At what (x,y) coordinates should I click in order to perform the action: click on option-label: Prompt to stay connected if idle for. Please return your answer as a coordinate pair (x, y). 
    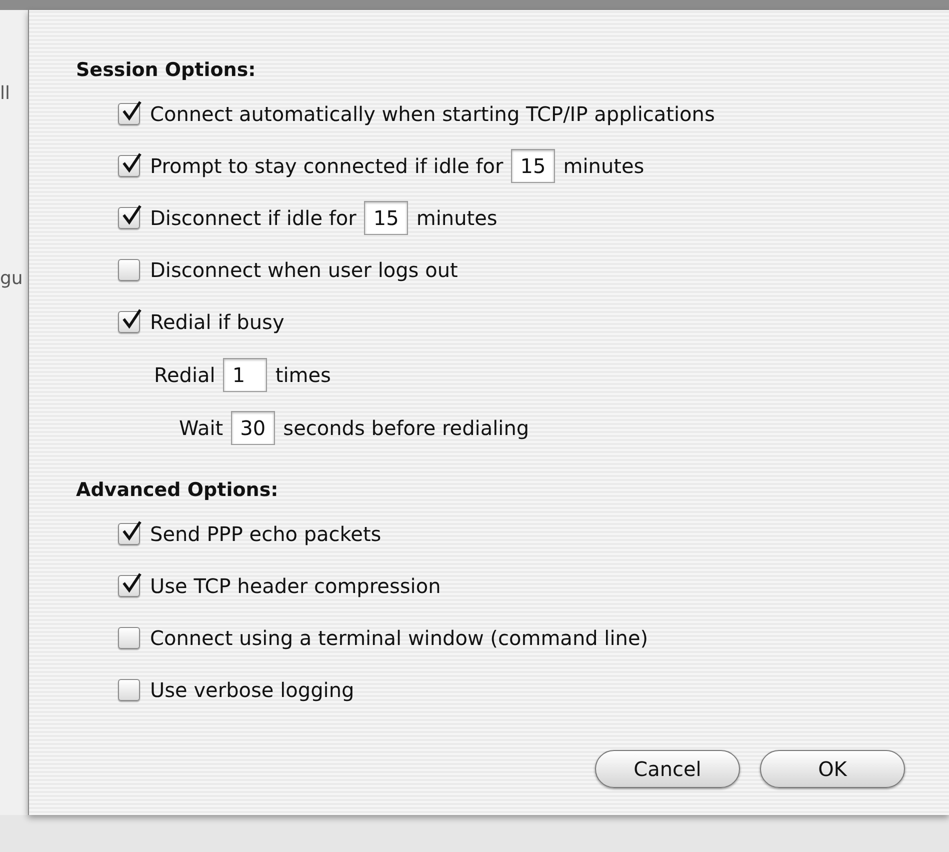
    Looking at the image, I should click on (327, 166).